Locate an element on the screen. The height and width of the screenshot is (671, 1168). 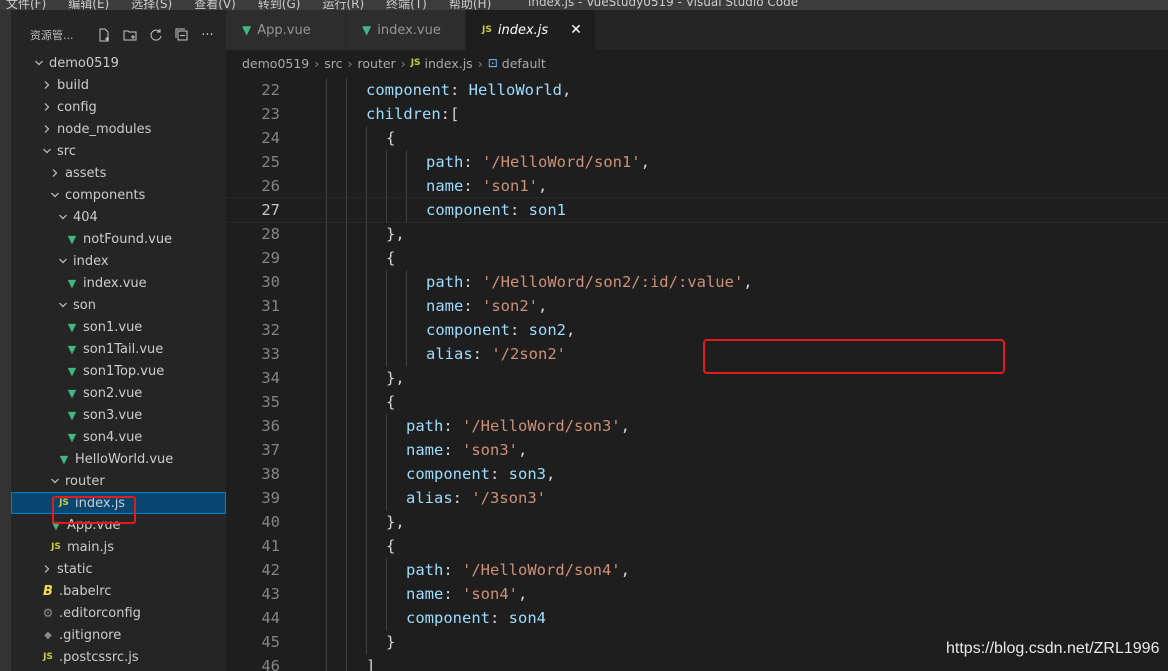
tree-file: ▼ son1Tail.vue is located at coordinates (118, 349).